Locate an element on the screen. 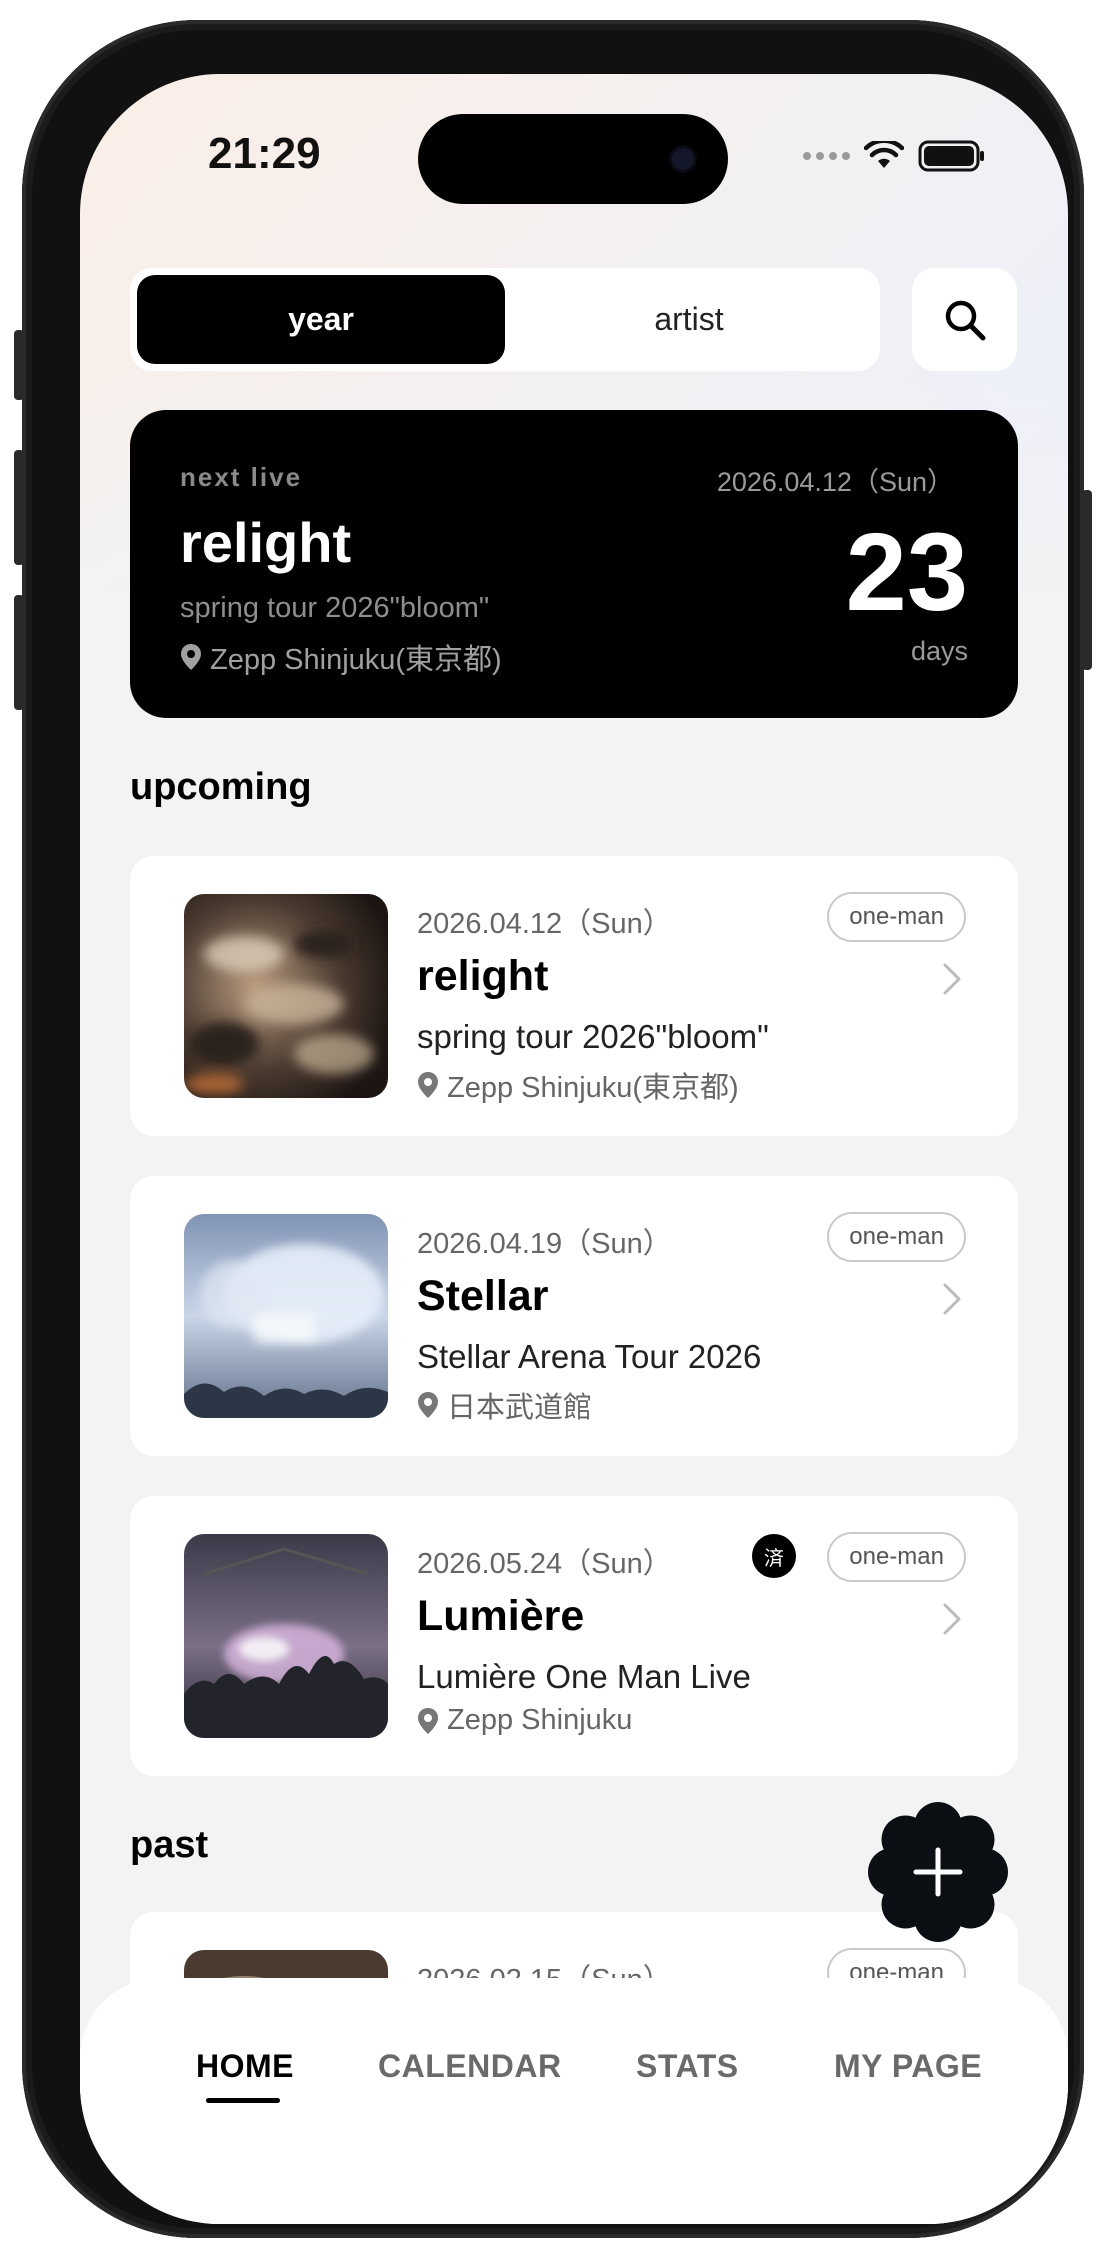 Image resolution: width=1104 pixels, height=2259 pixels. tab-my-page: MY PAGE is located at coordinates (908, 2066).